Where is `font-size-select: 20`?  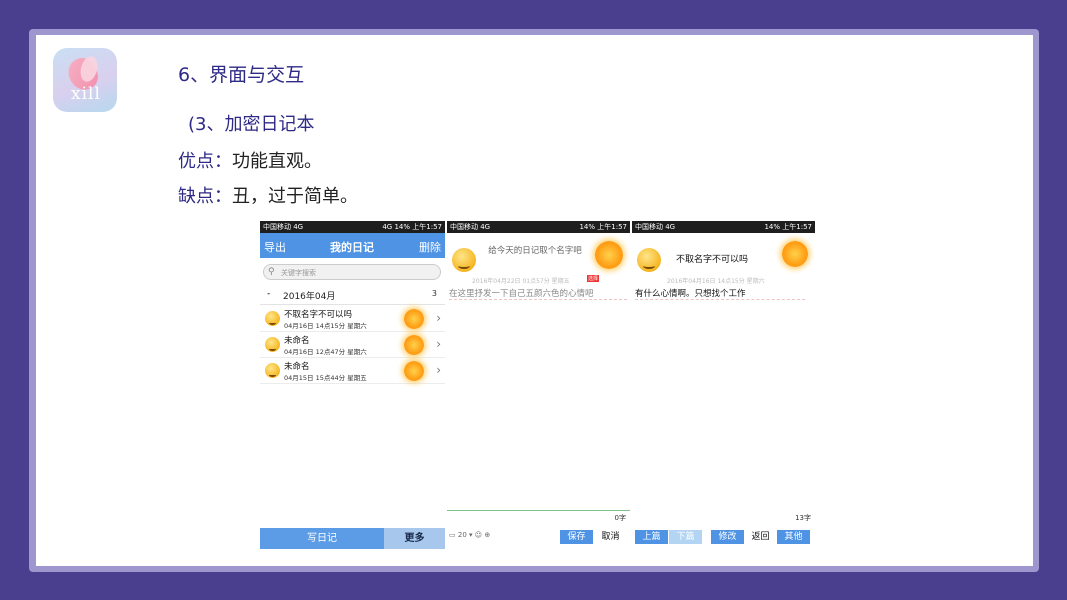 font-size-select: 20 is located at coordinates (462, 535).